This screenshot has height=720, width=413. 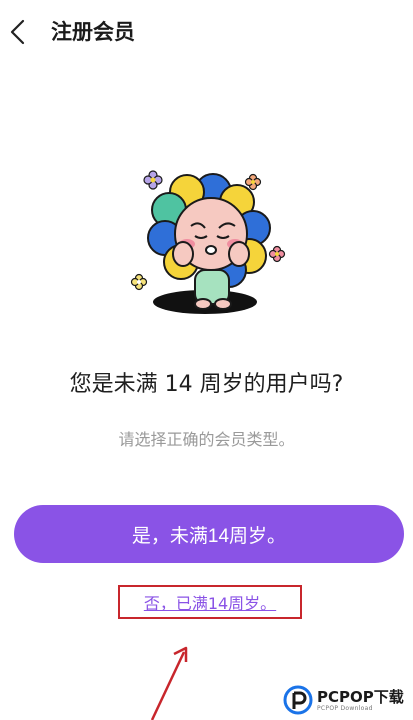 What do you see at coordinates (298, 700) in the screenshot?
I see `pcpop-logo-icon` at bounding box center [298, 700].